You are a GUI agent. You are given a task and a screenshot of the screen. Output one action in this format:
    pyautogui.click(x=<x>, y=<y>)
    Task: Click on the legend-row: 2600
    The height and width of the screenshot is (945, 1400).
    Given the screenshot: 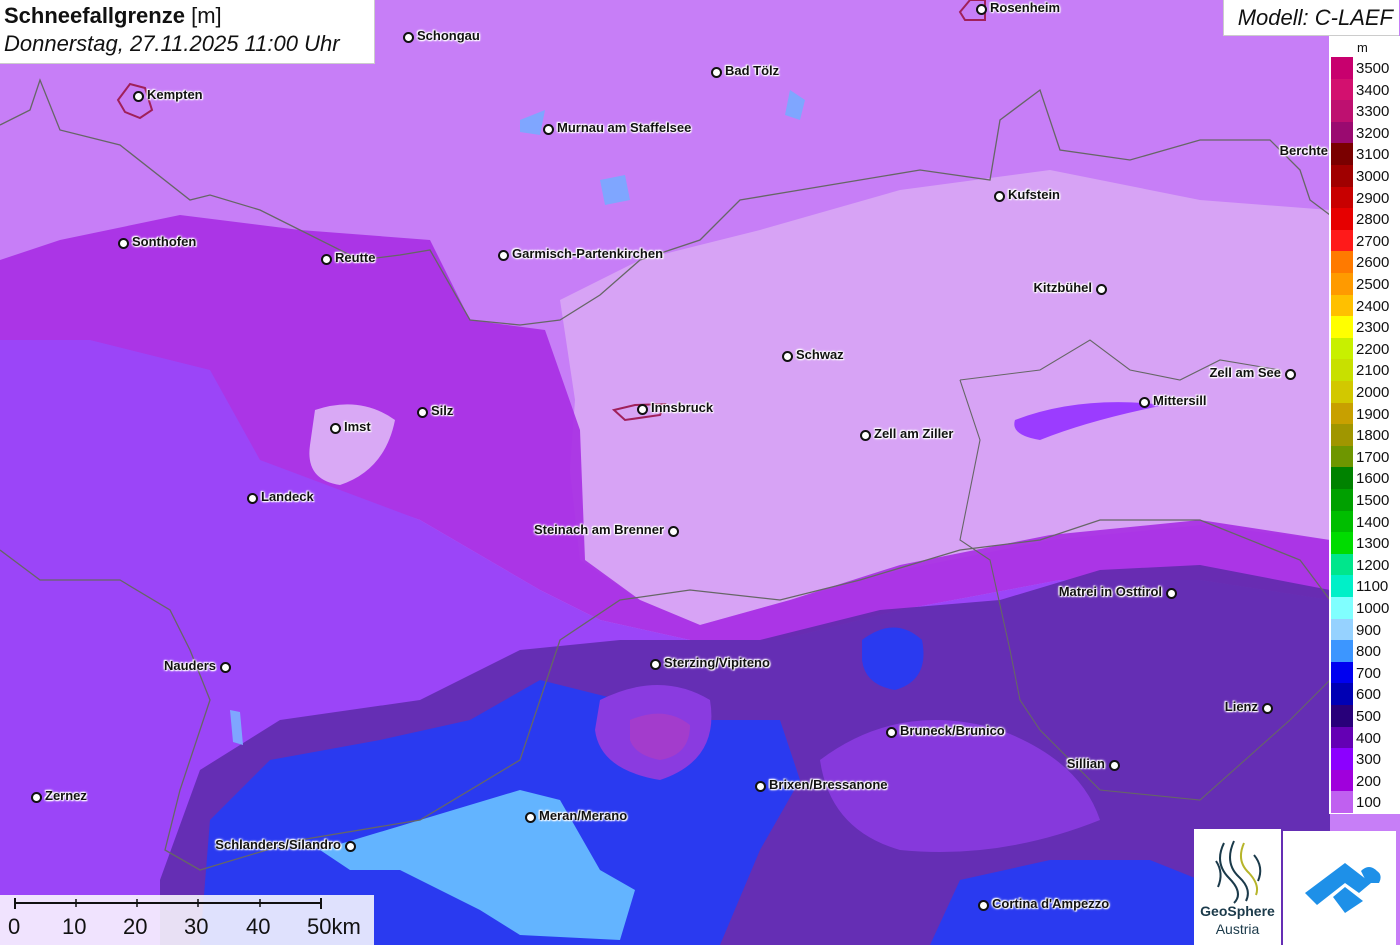 What is the action you would take?
    pyautogui.click(x=1364, y=262)
    